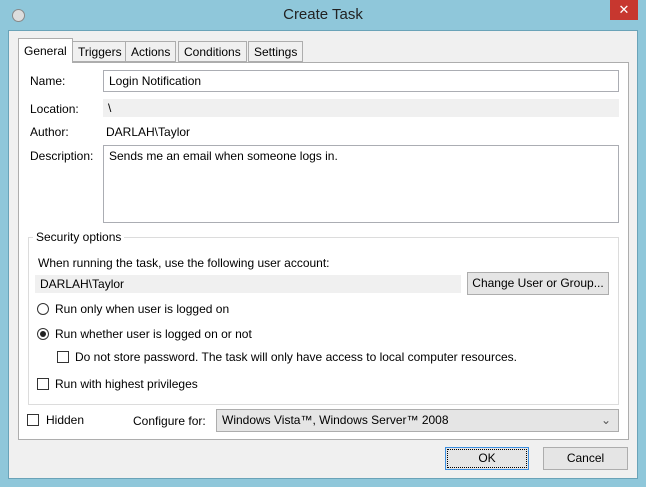 The height and width of the screenshot is (487, 646). Describe the element at coordinates (48, 81) in the screenshot. I see `name-label: Name:` at that location.